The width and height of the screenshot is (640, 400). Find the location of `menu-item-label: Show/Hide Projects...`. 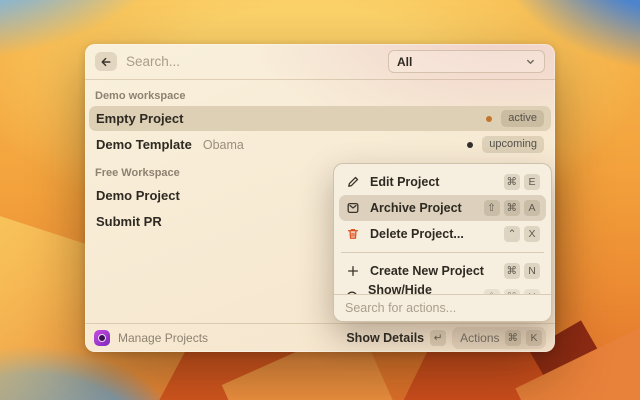

menu-item-label: Show/Hide Projects... is located at coordinates (400, 288).